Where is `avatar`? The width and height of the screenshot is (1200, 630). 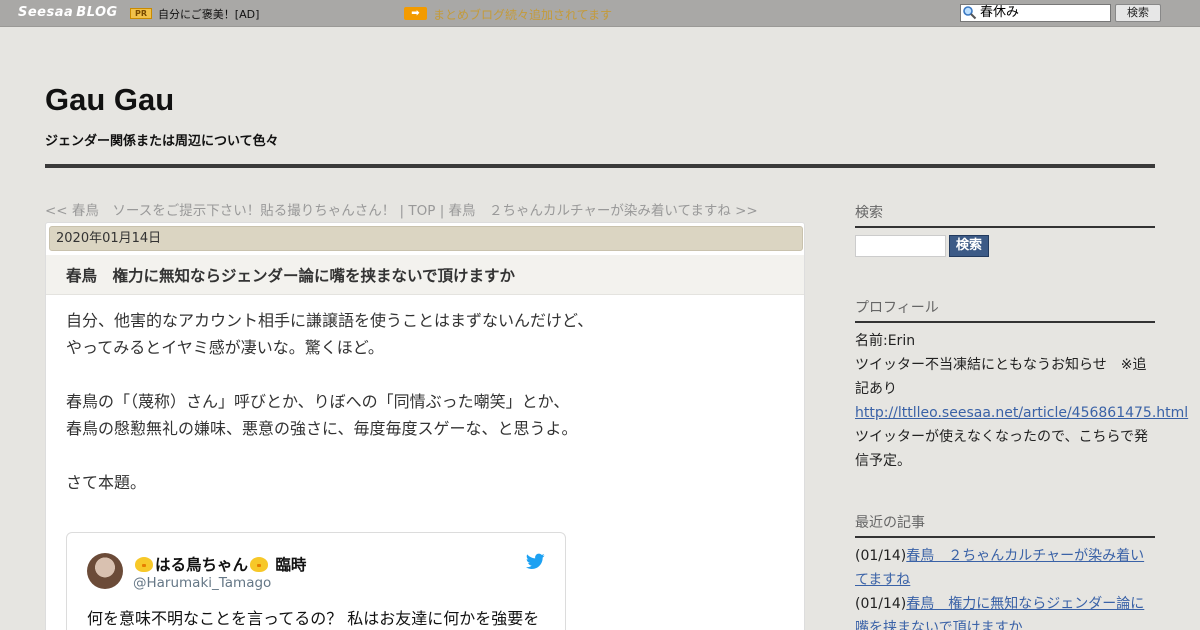
avatar is located at coordinates (105, 571).